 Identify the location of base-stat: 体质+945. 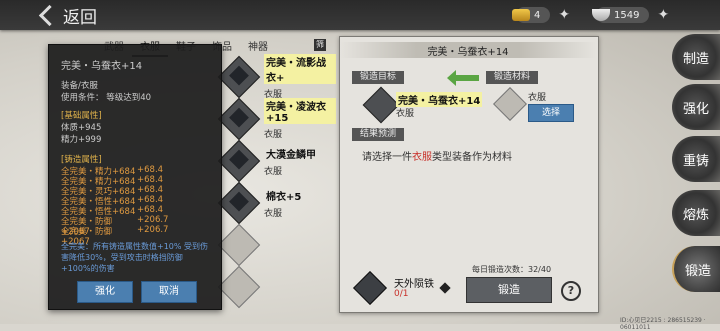
(81, 128).